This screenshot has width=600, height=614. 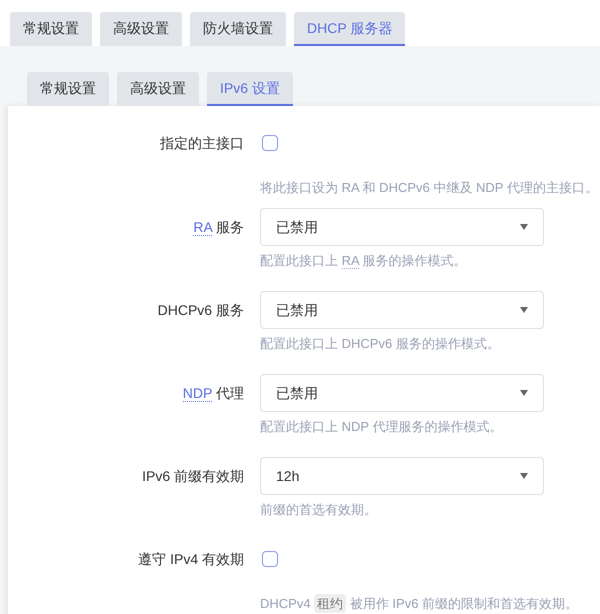 I want to click on field-description: 配置此接口上 DHCPv6 服务的操作模式。, so click(x=380, y=343).